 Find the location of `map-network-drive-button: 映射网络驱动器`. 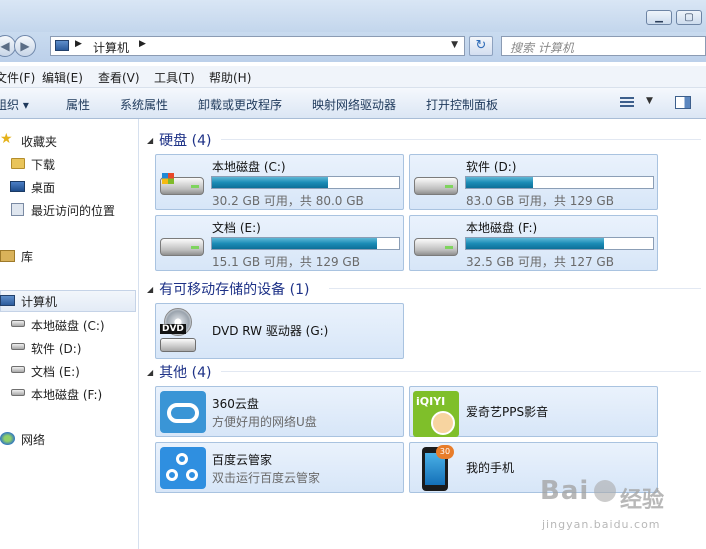

map-network-drive-button: 映射网络驱动器 is located at coordinates (354, 104).